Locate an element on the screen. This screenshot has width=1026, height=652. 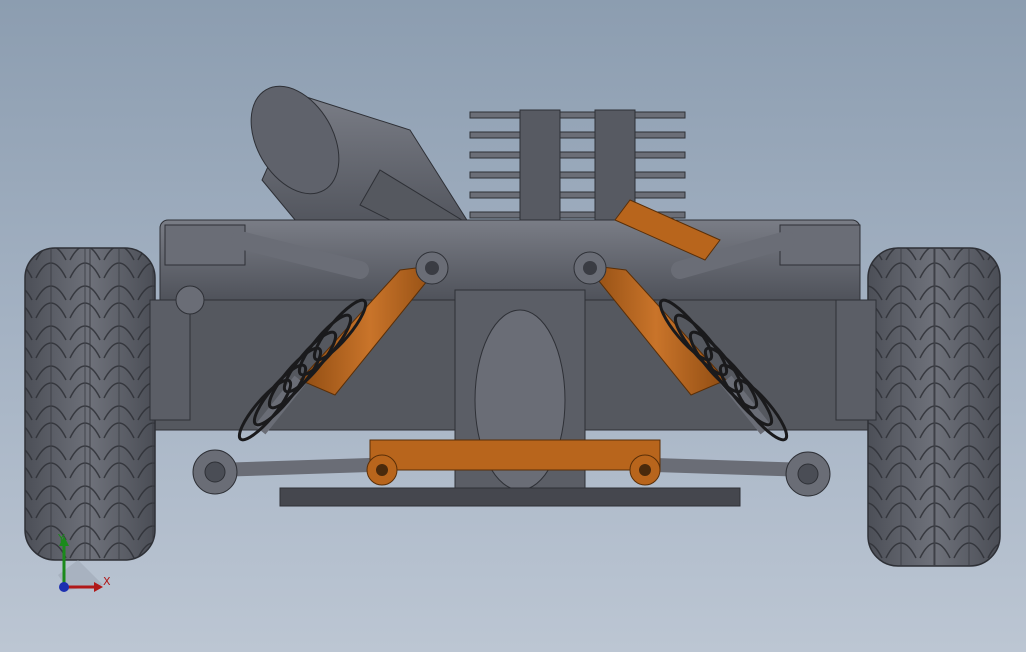
right-tire is located at coordinates (934, 407).